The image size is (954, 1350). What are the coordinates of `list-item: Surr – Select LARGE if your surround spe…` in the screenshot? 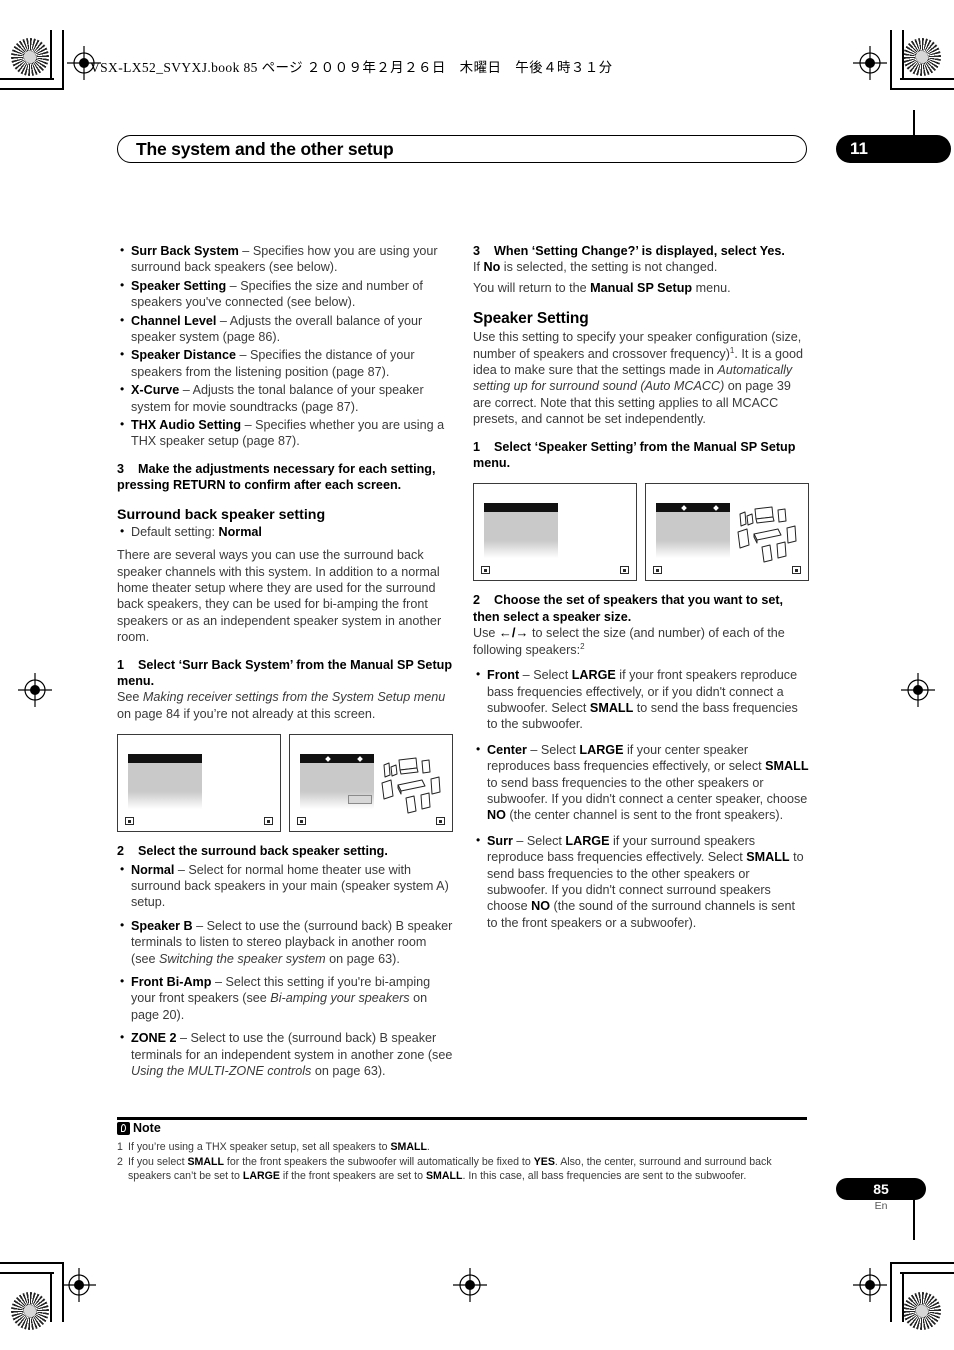 It's located at (641, 881).